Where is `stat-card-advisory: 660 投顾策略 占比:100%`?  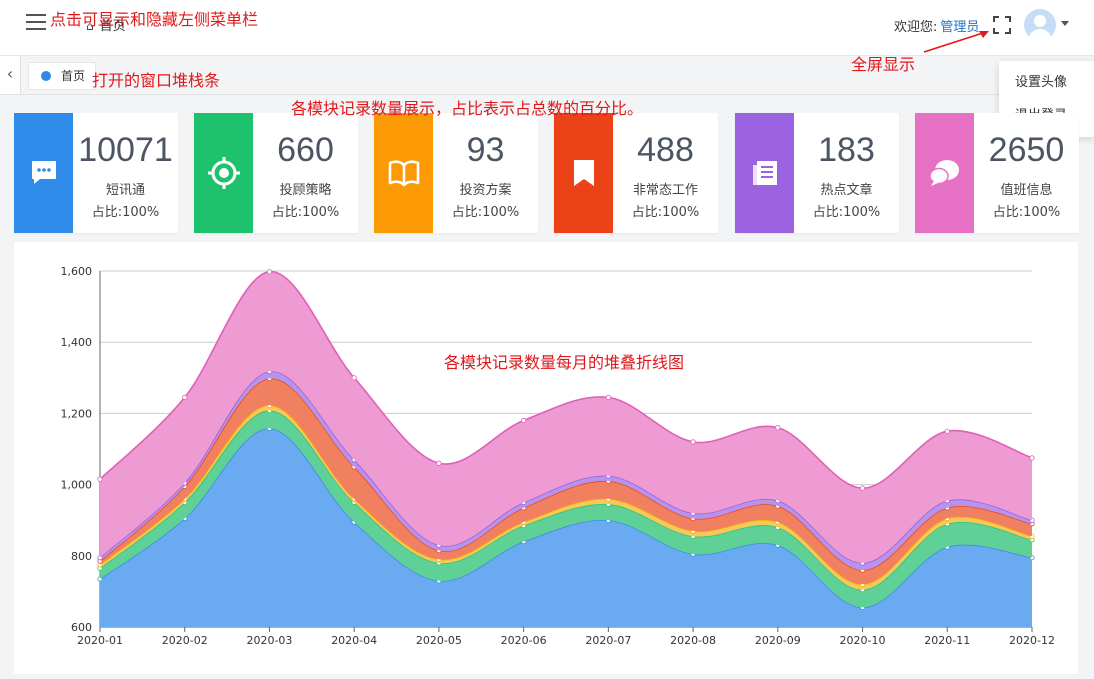 stat-card-advisory: 660 投顾策略 占比:100% is located at coordinates (276, 173).